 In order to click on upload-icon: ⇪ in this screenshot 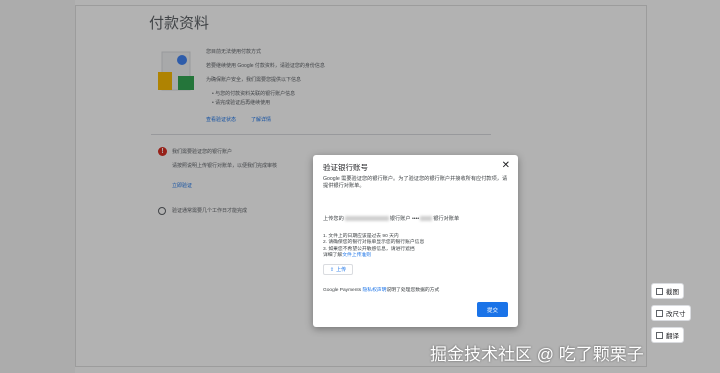, I will do `click(332, 269)`.